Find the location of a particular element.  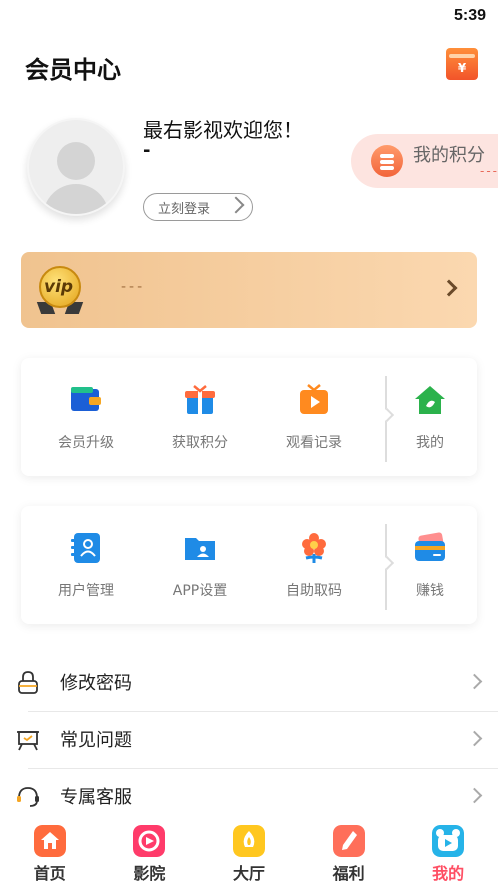

header: 会员中心 ¥ is located at coordinates (249, 66).